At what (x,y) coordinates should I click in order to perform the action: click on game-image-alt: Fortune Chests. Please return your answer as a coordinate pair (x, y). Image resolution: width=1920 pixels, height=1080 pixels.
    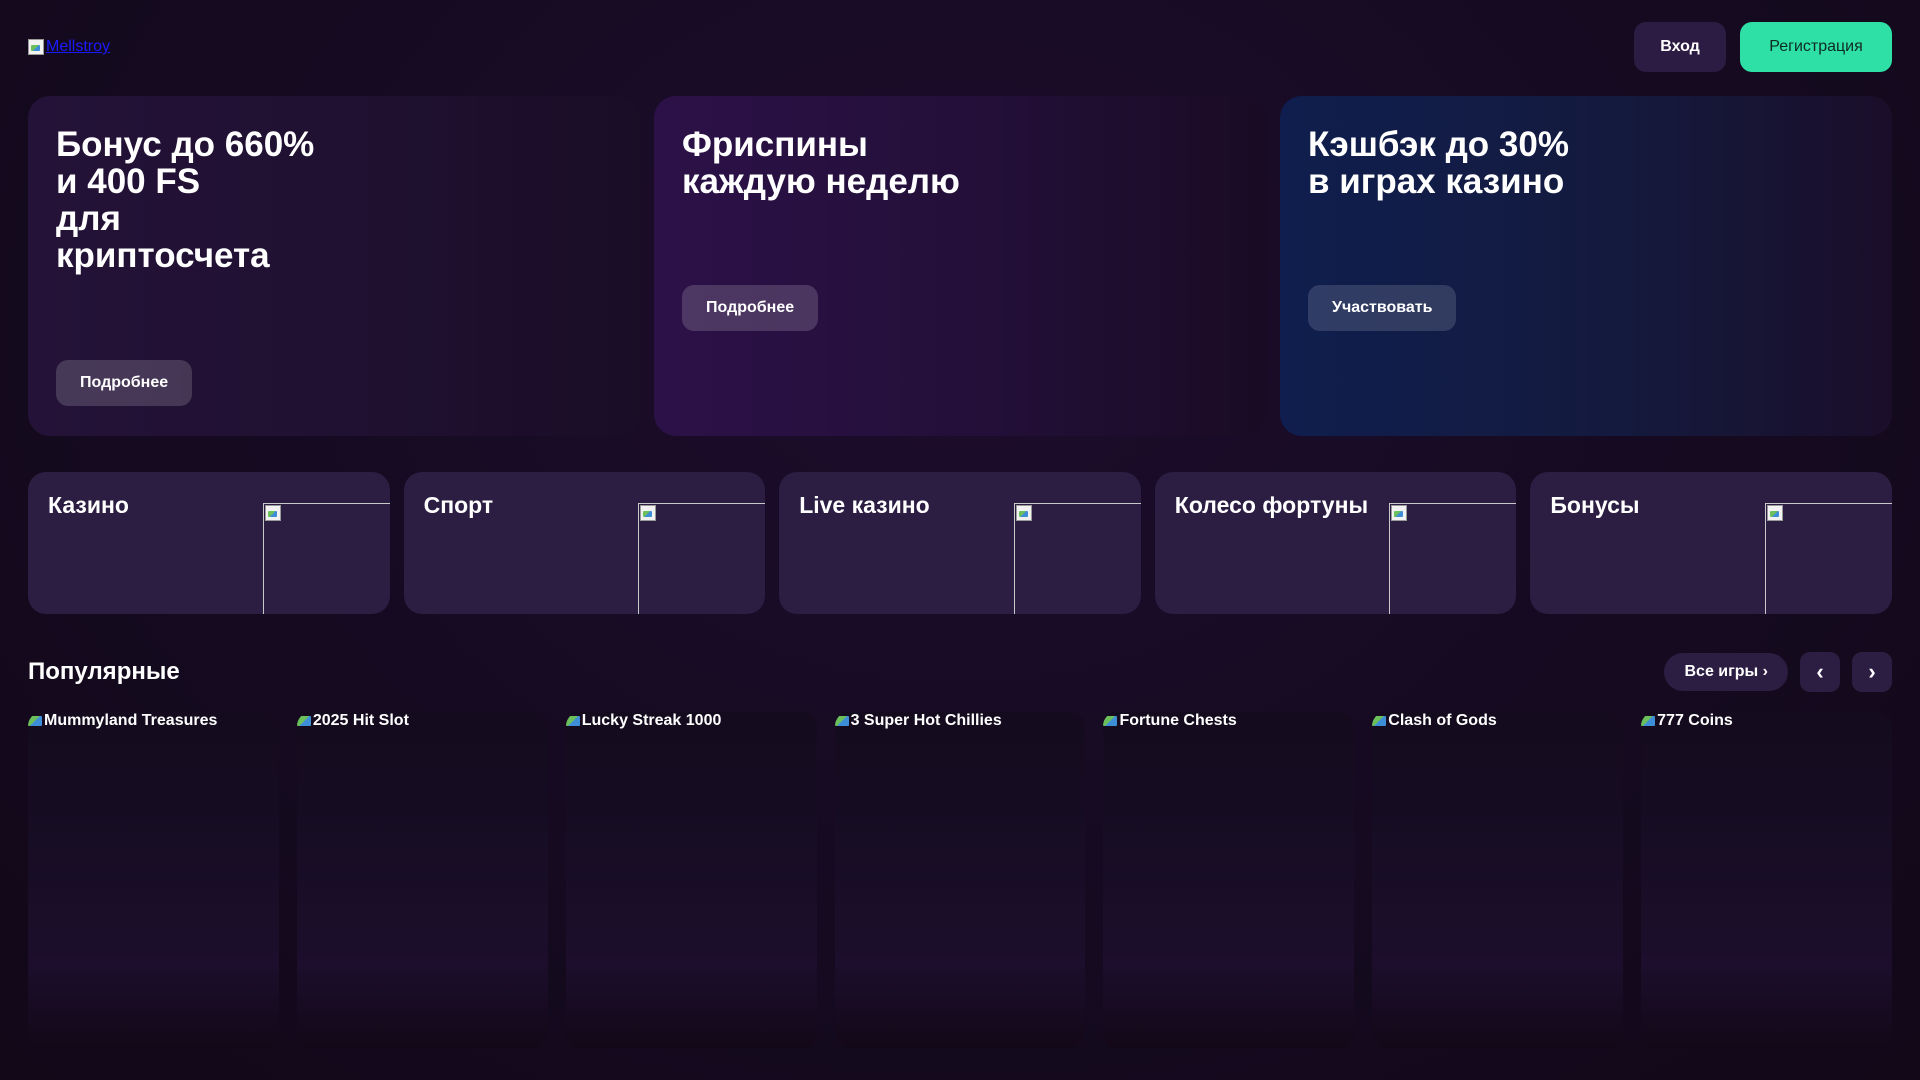
    Looking at the image, I should click on (1228, 721).